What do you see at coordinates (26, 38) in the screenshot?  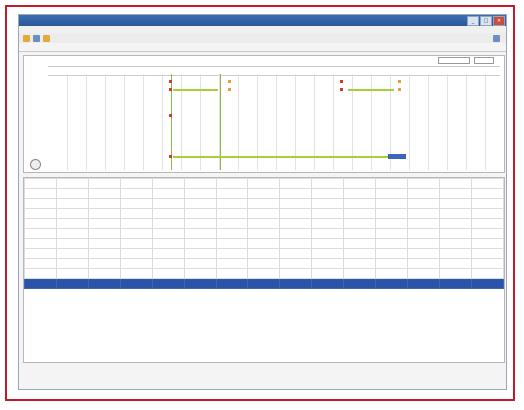 I see `folder-icon` at bounding box center [26, 38].